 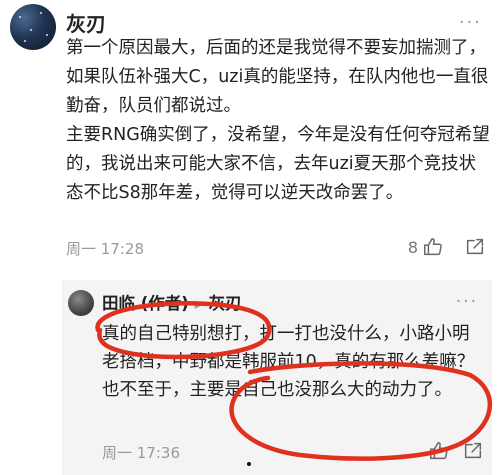 What do you see at coordinates (164, 303) in the screenshot?
I see `author-tag: (作者)` at bounding box center [164, 303].